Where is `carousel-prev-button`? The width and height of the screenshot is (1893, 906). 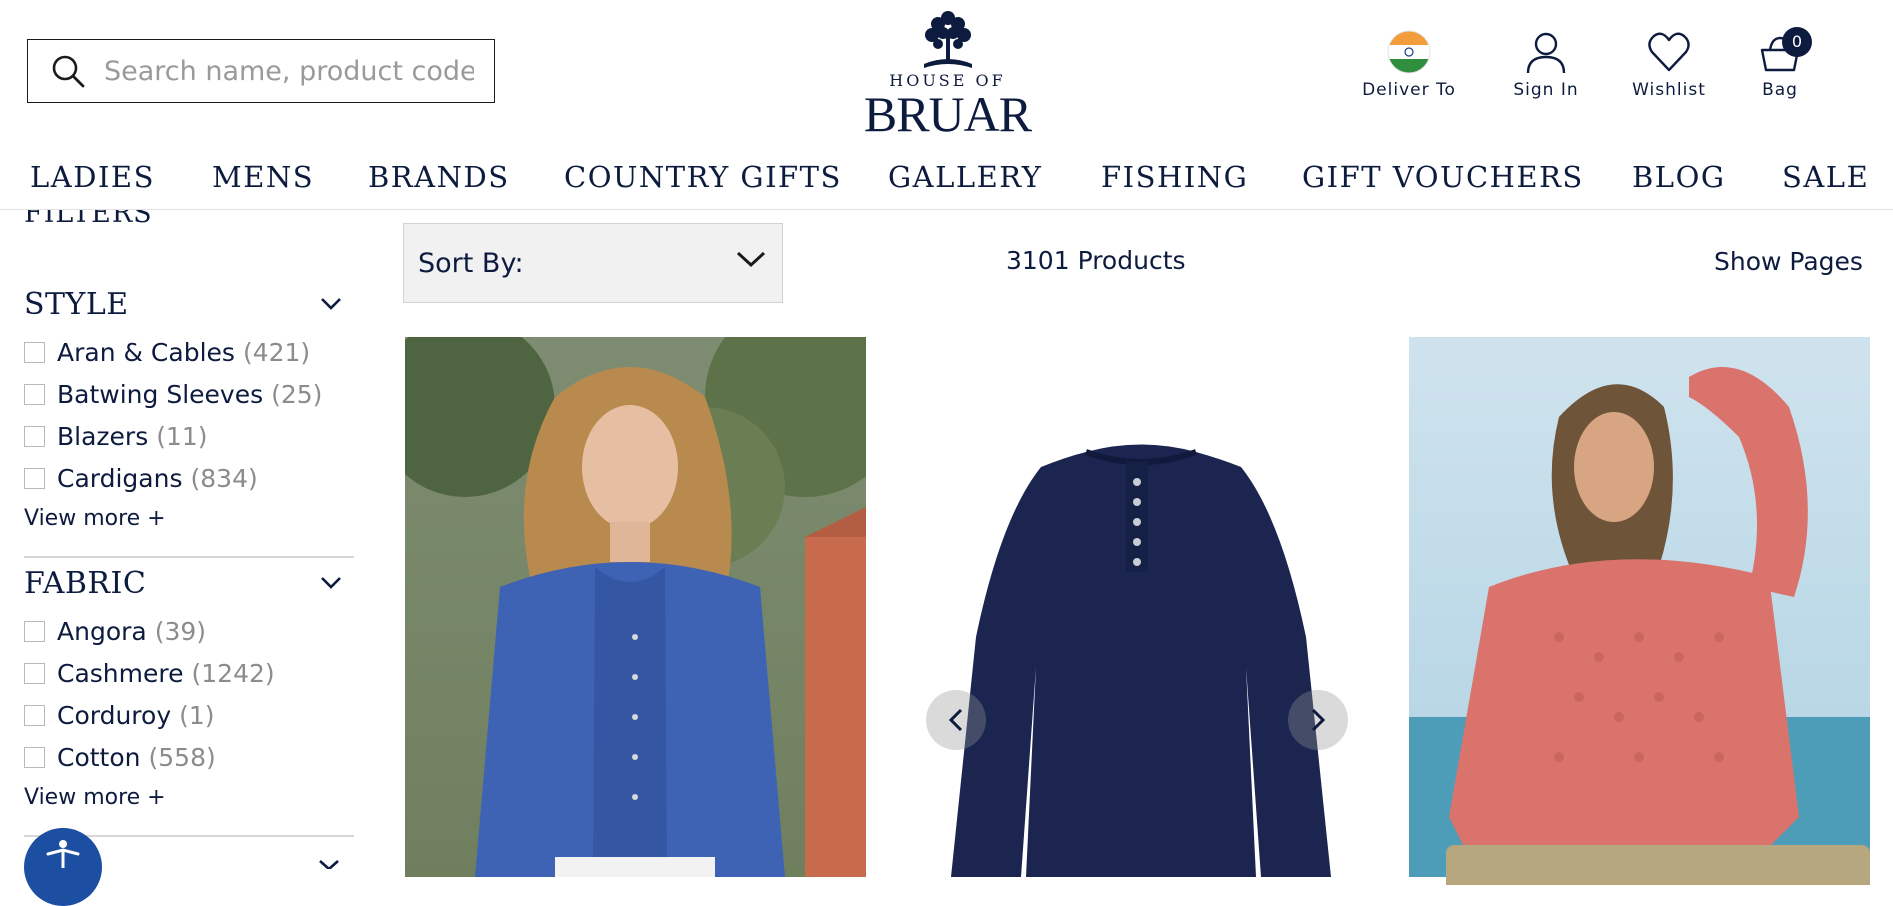
carousel-prev-button is located at coordinates (956, 720).